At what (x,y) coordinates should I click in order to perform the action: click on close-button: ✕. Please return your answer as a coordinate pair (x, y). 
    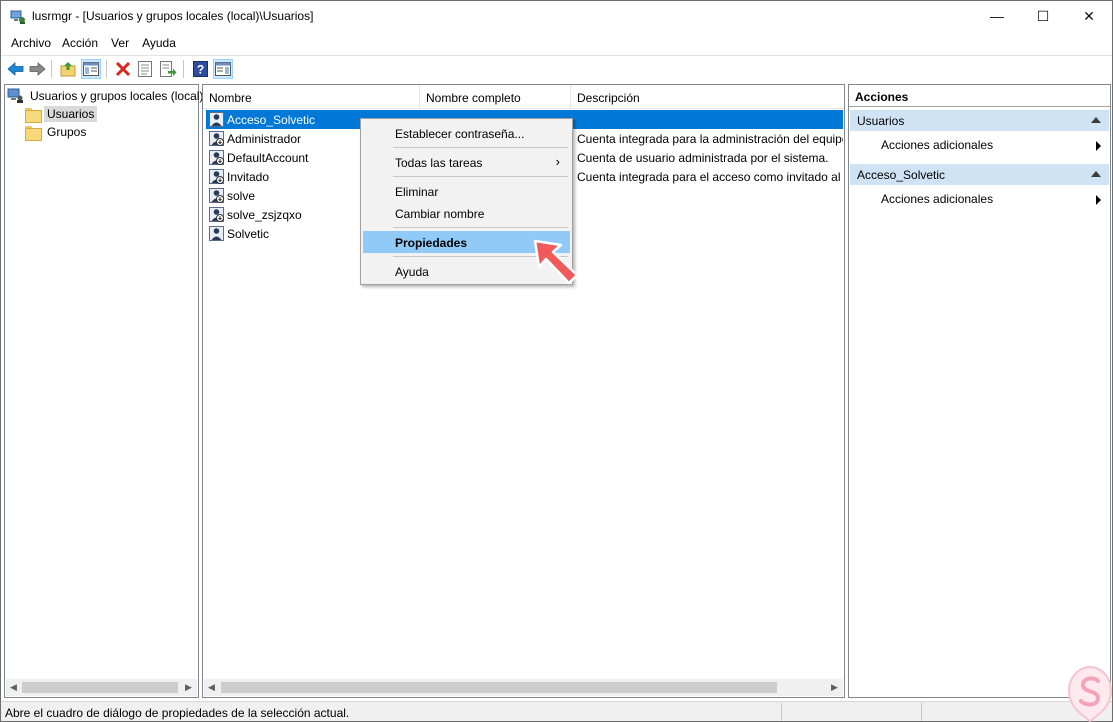
    Looking at the image, I should click on (1089, 16).